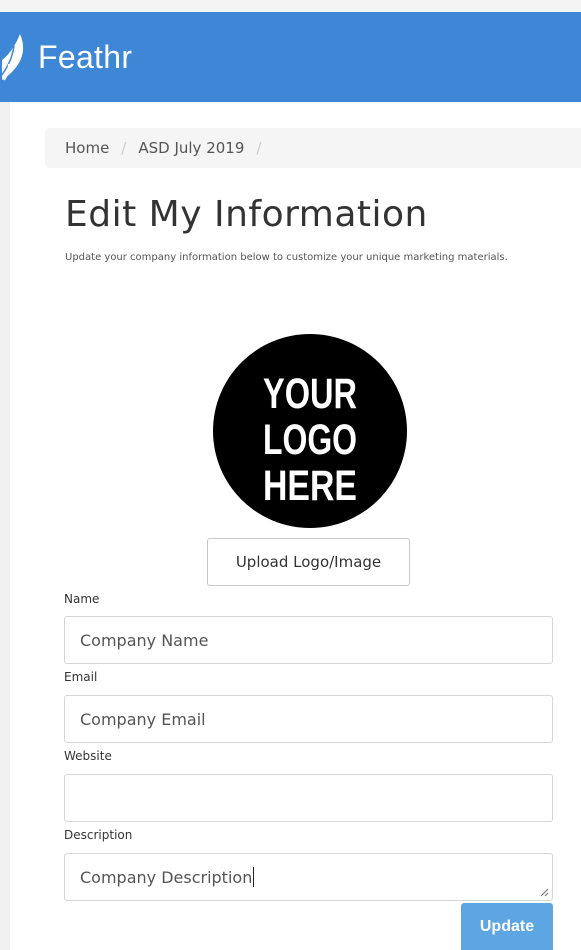 The height and width of the screenshot is (950, 581). What do you see at coordinates (310, 394) in the screenshot?
I see `svg-text: YOUR` at bounding box center [310, 394].